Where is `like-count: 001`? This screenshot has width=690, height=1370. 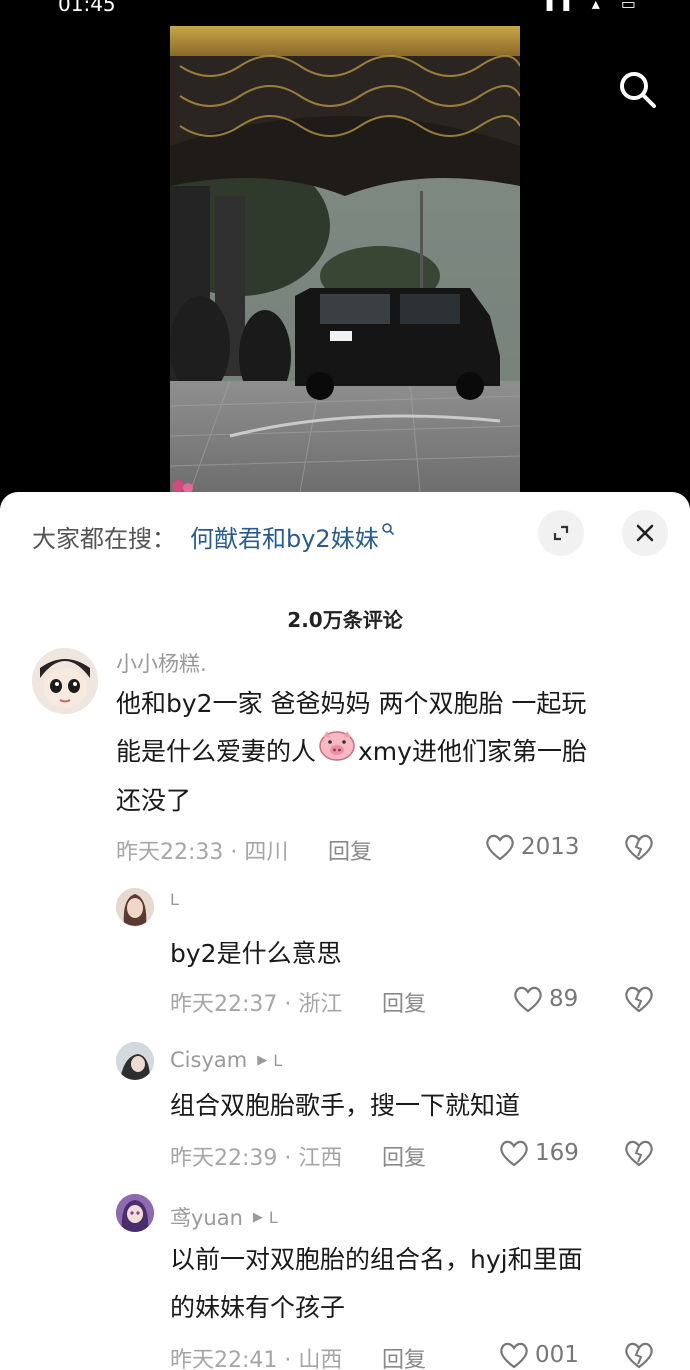 like-count: 001 is located at coordinates (557, 1355).